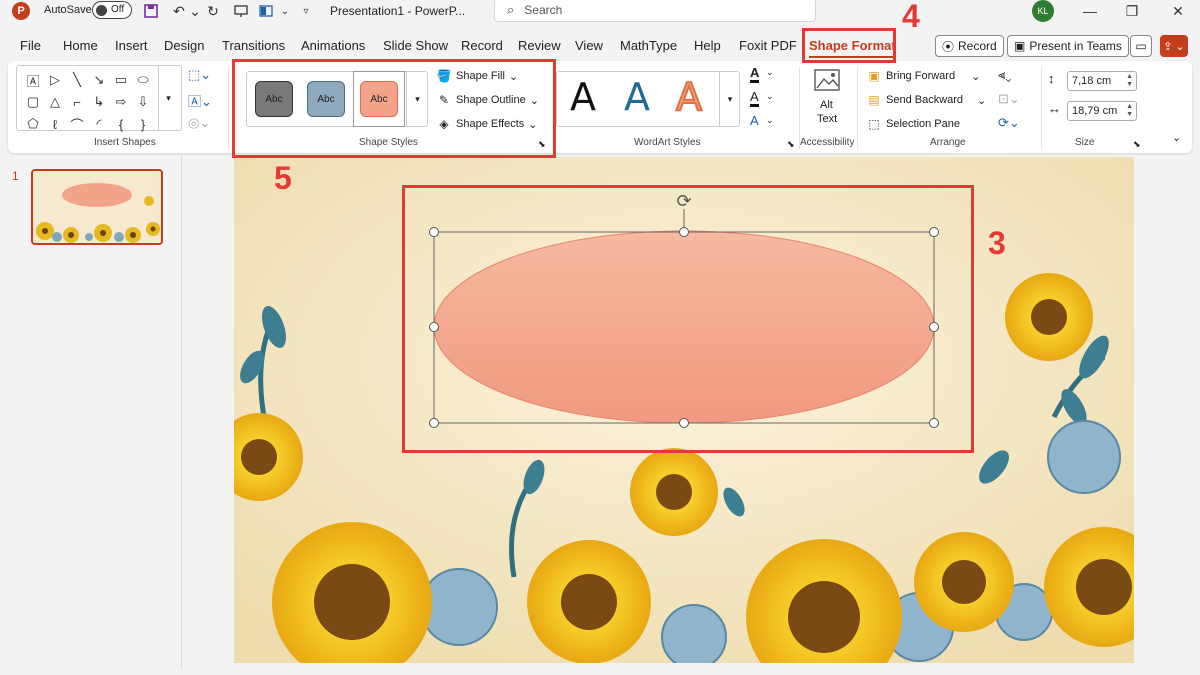 The width and height of the screenshot is (1200, 675). I want to click on tab-slide-show: Slide Show, so click(415, 45).